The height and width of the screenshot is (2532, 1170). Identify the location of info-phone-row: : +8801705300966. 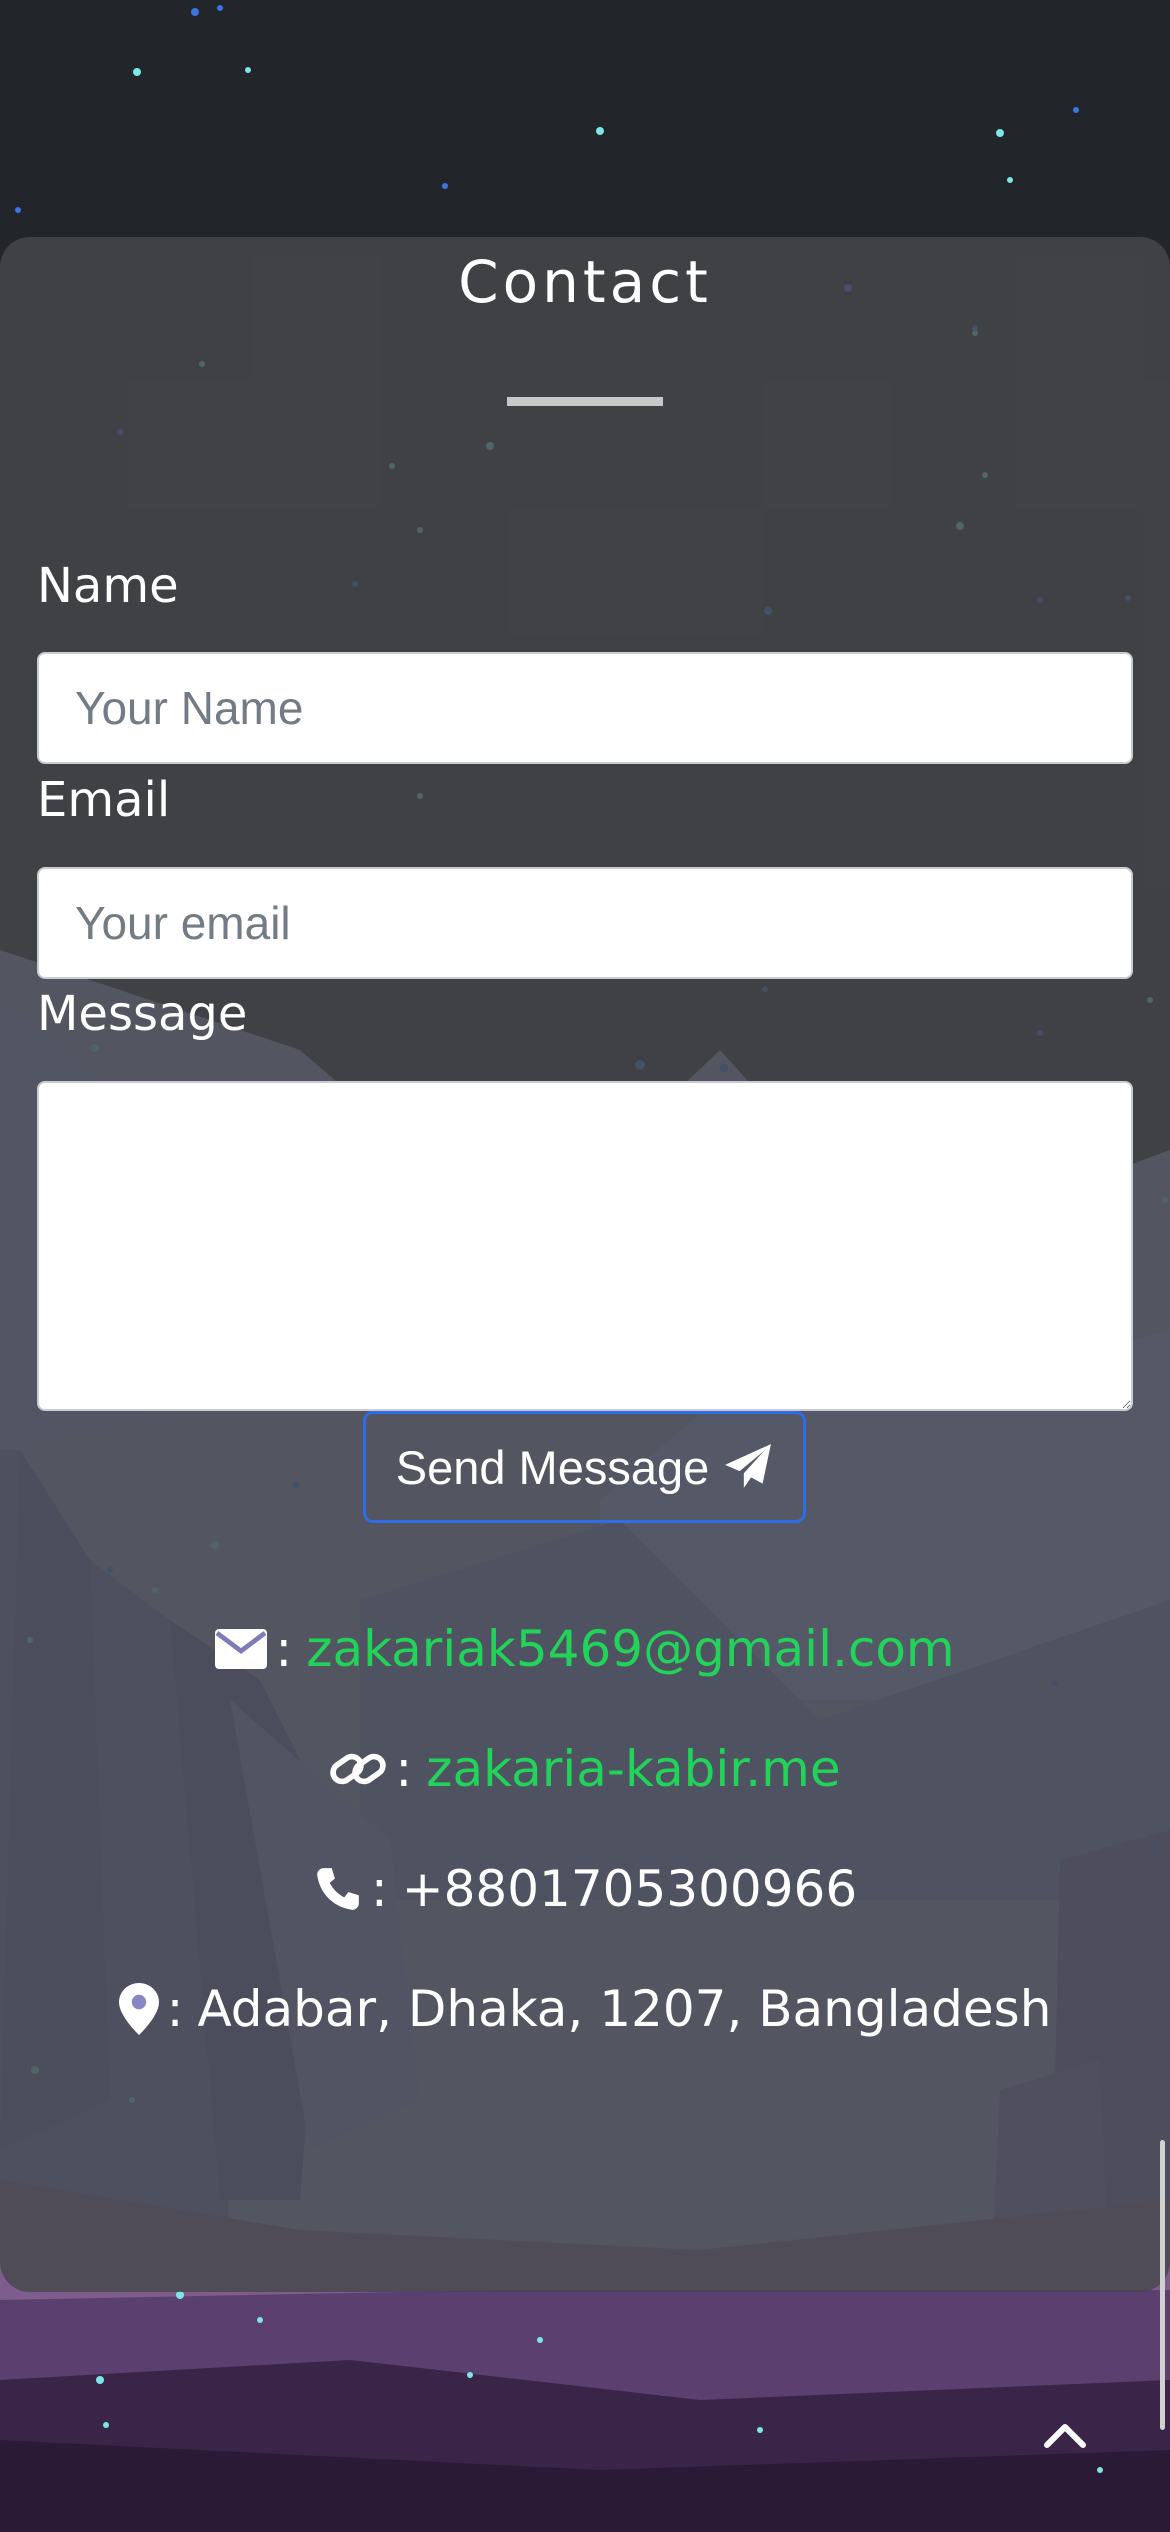
(585, 1889).